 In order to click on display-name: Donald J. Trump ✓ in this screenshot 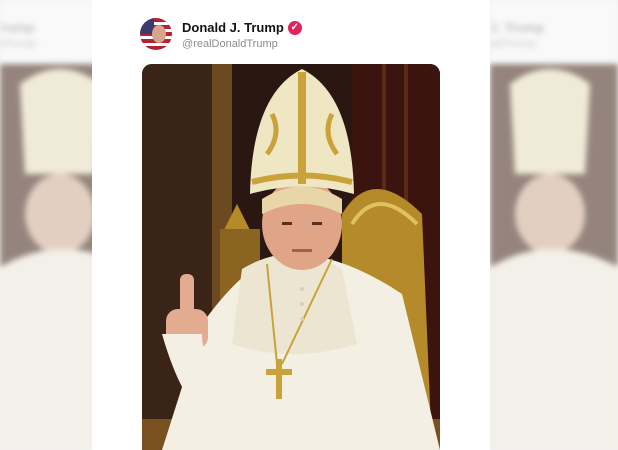, I will do `click(242, 27)`.